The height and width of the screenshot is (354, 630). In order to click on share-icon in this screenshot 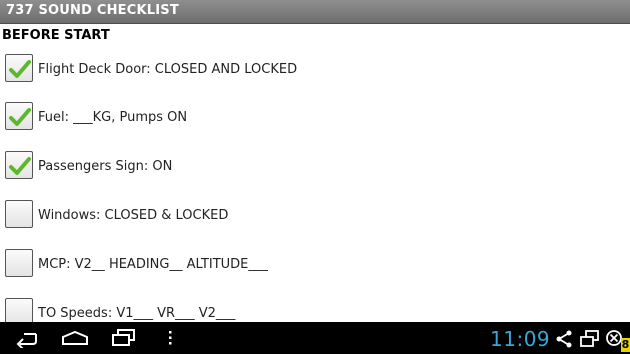, I will do `click(564, 339)`.